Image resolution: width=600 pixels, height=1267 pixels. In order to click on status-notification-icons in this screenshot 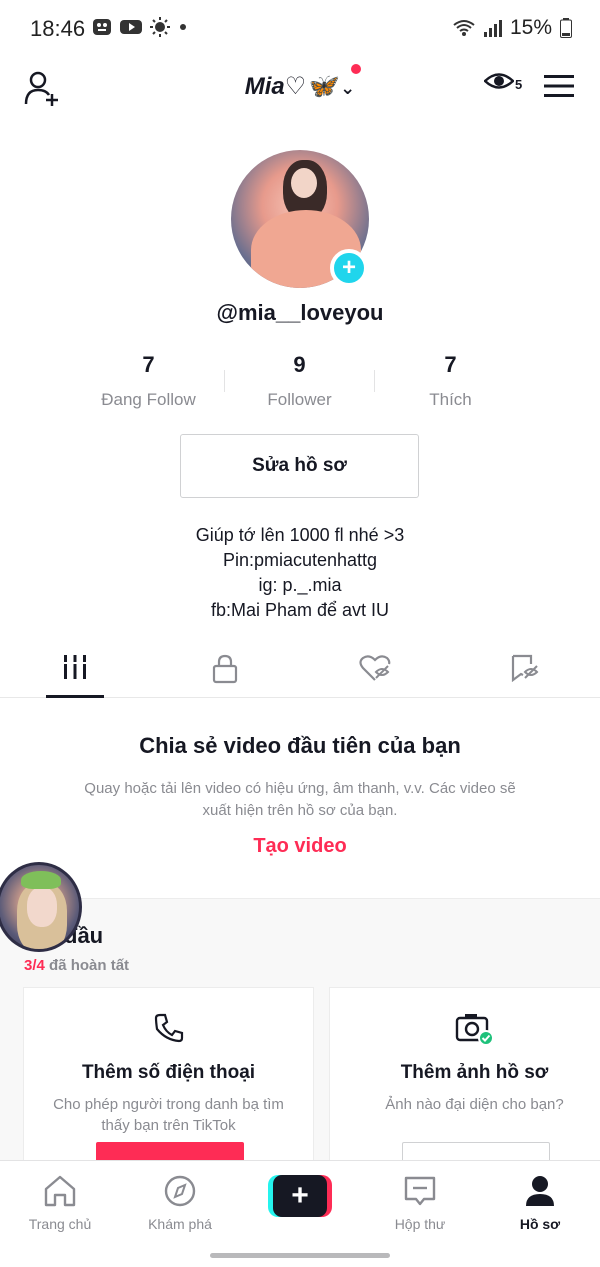, I will do `click(140, 27)`.